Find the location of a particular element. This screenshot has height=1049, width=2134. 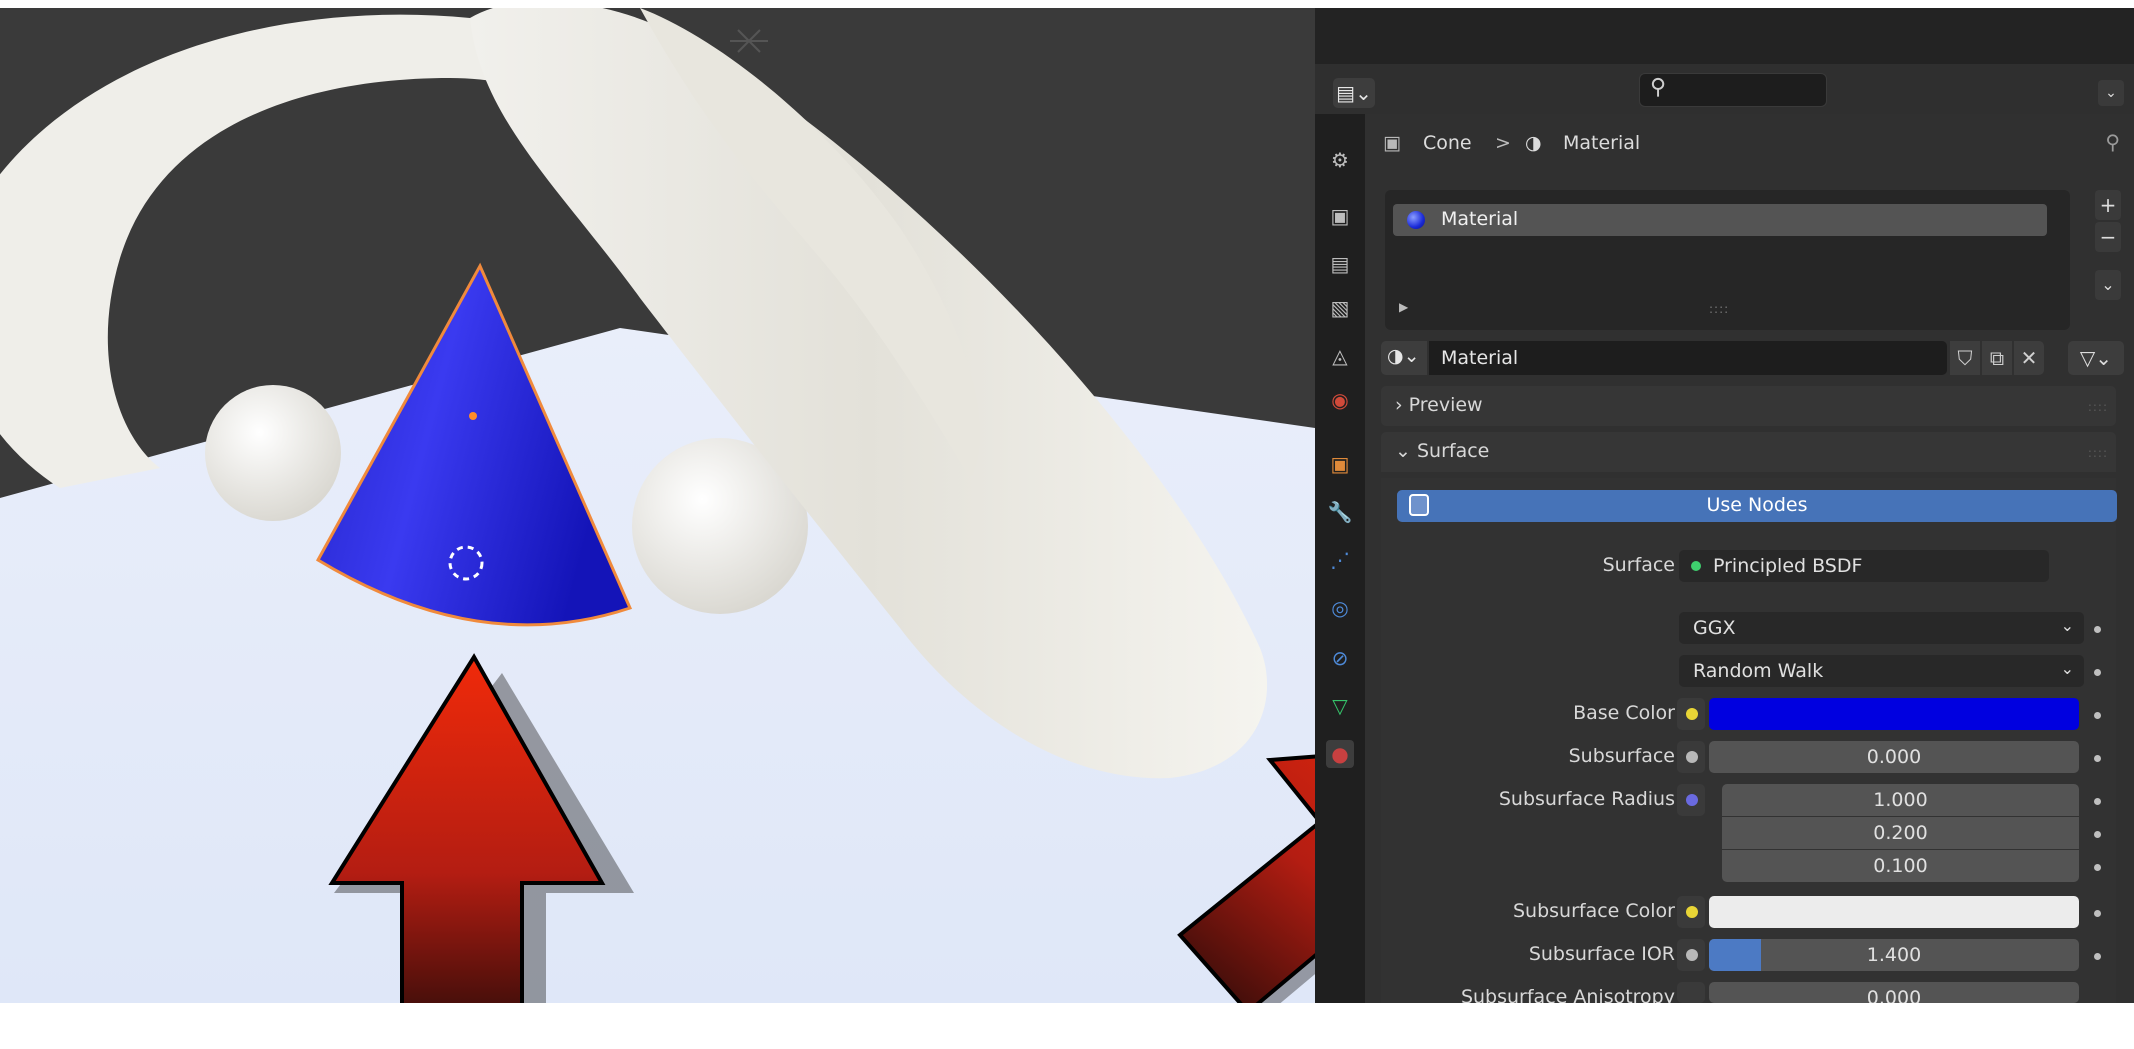

top-strip is located at coordinates (1724, 36).